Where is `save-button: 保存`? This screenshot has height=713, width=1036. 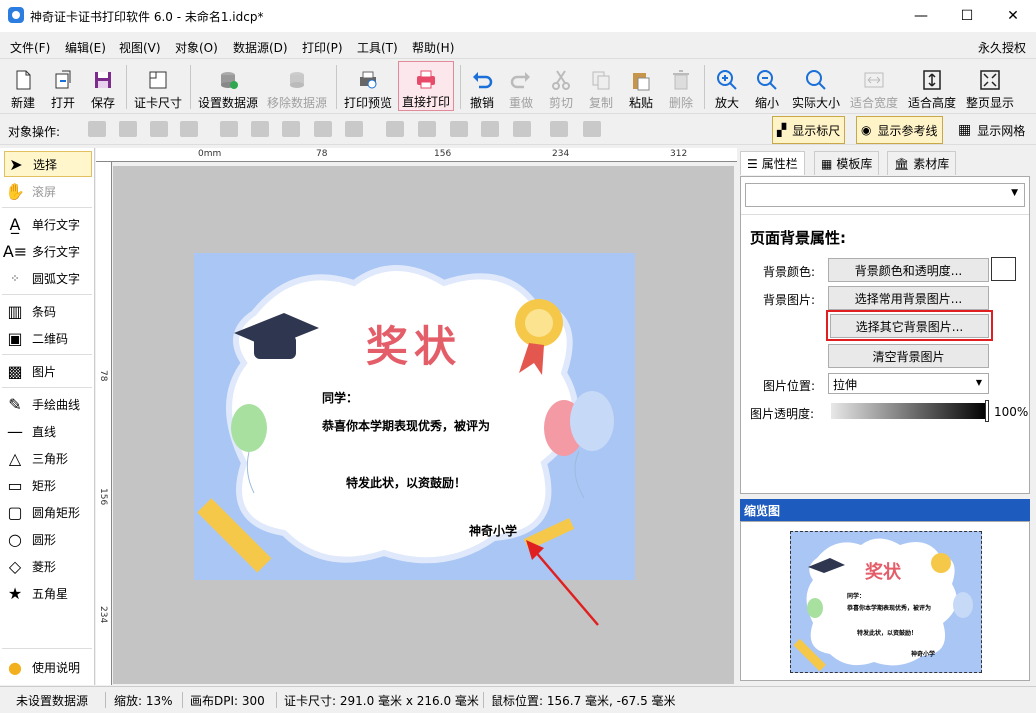
save-button: 保存 is located at coordinates (103, 86).